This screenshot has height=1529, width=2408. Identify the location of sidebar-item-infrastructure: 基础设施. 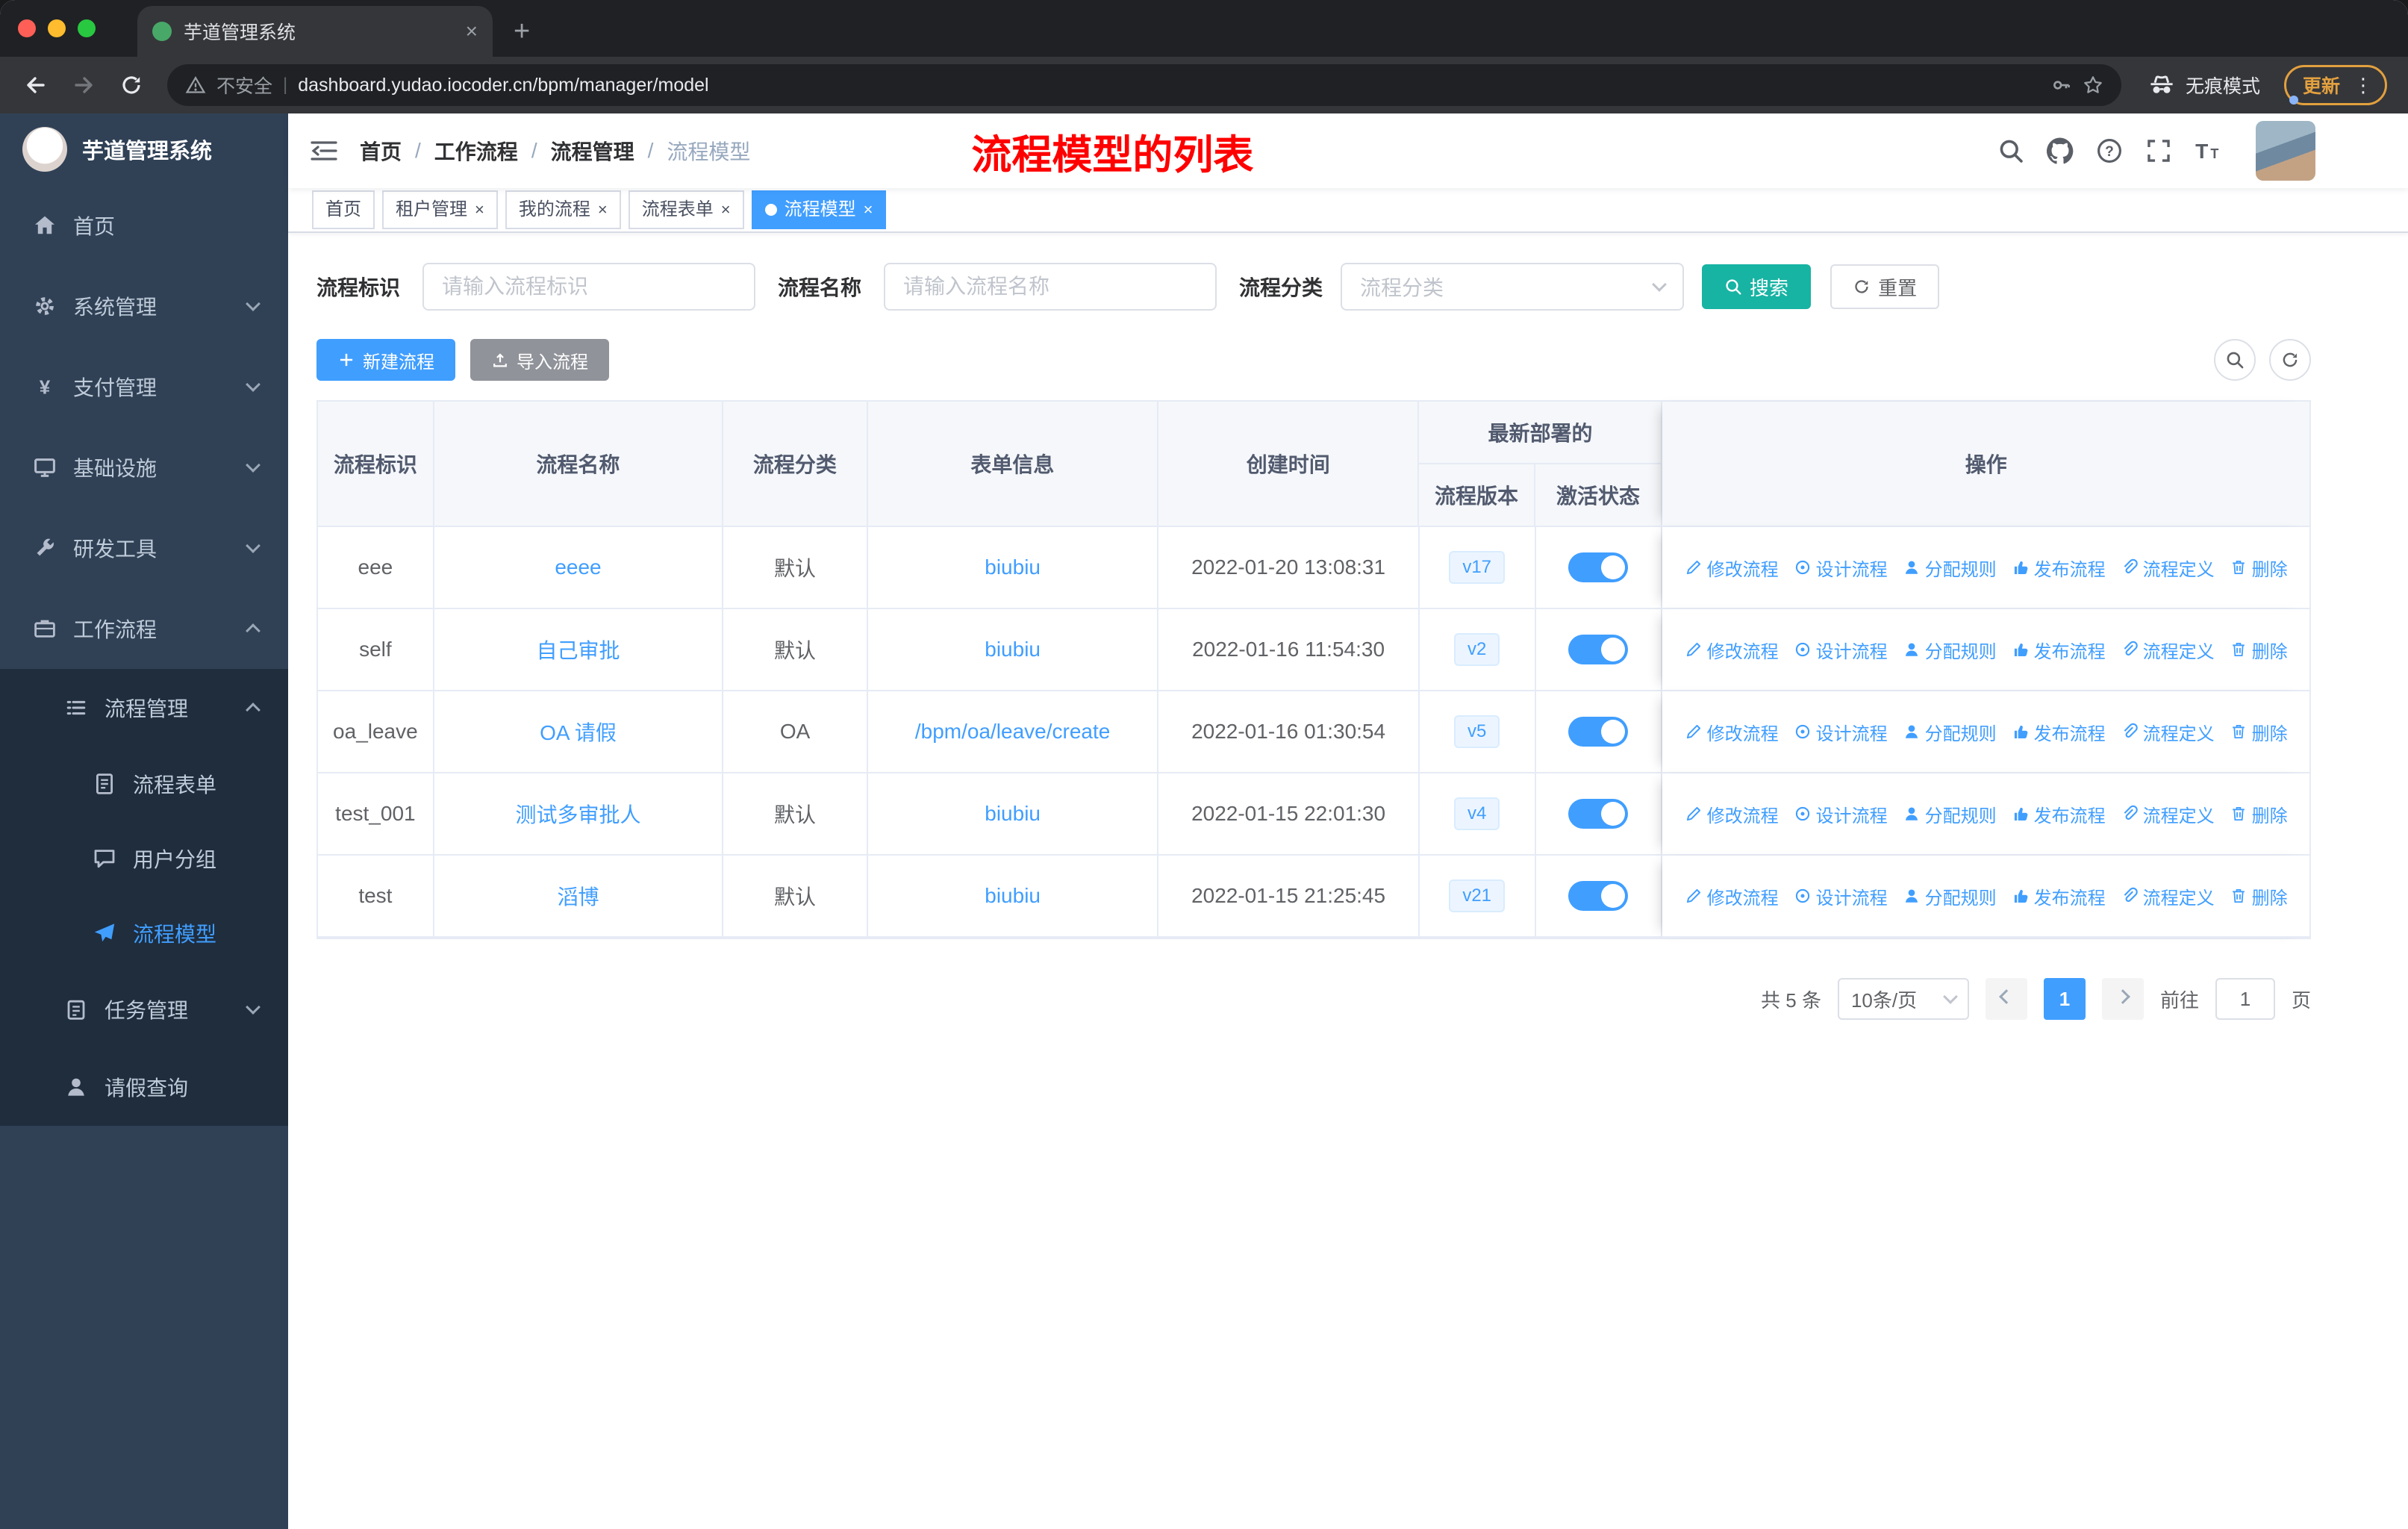
(144, 468).